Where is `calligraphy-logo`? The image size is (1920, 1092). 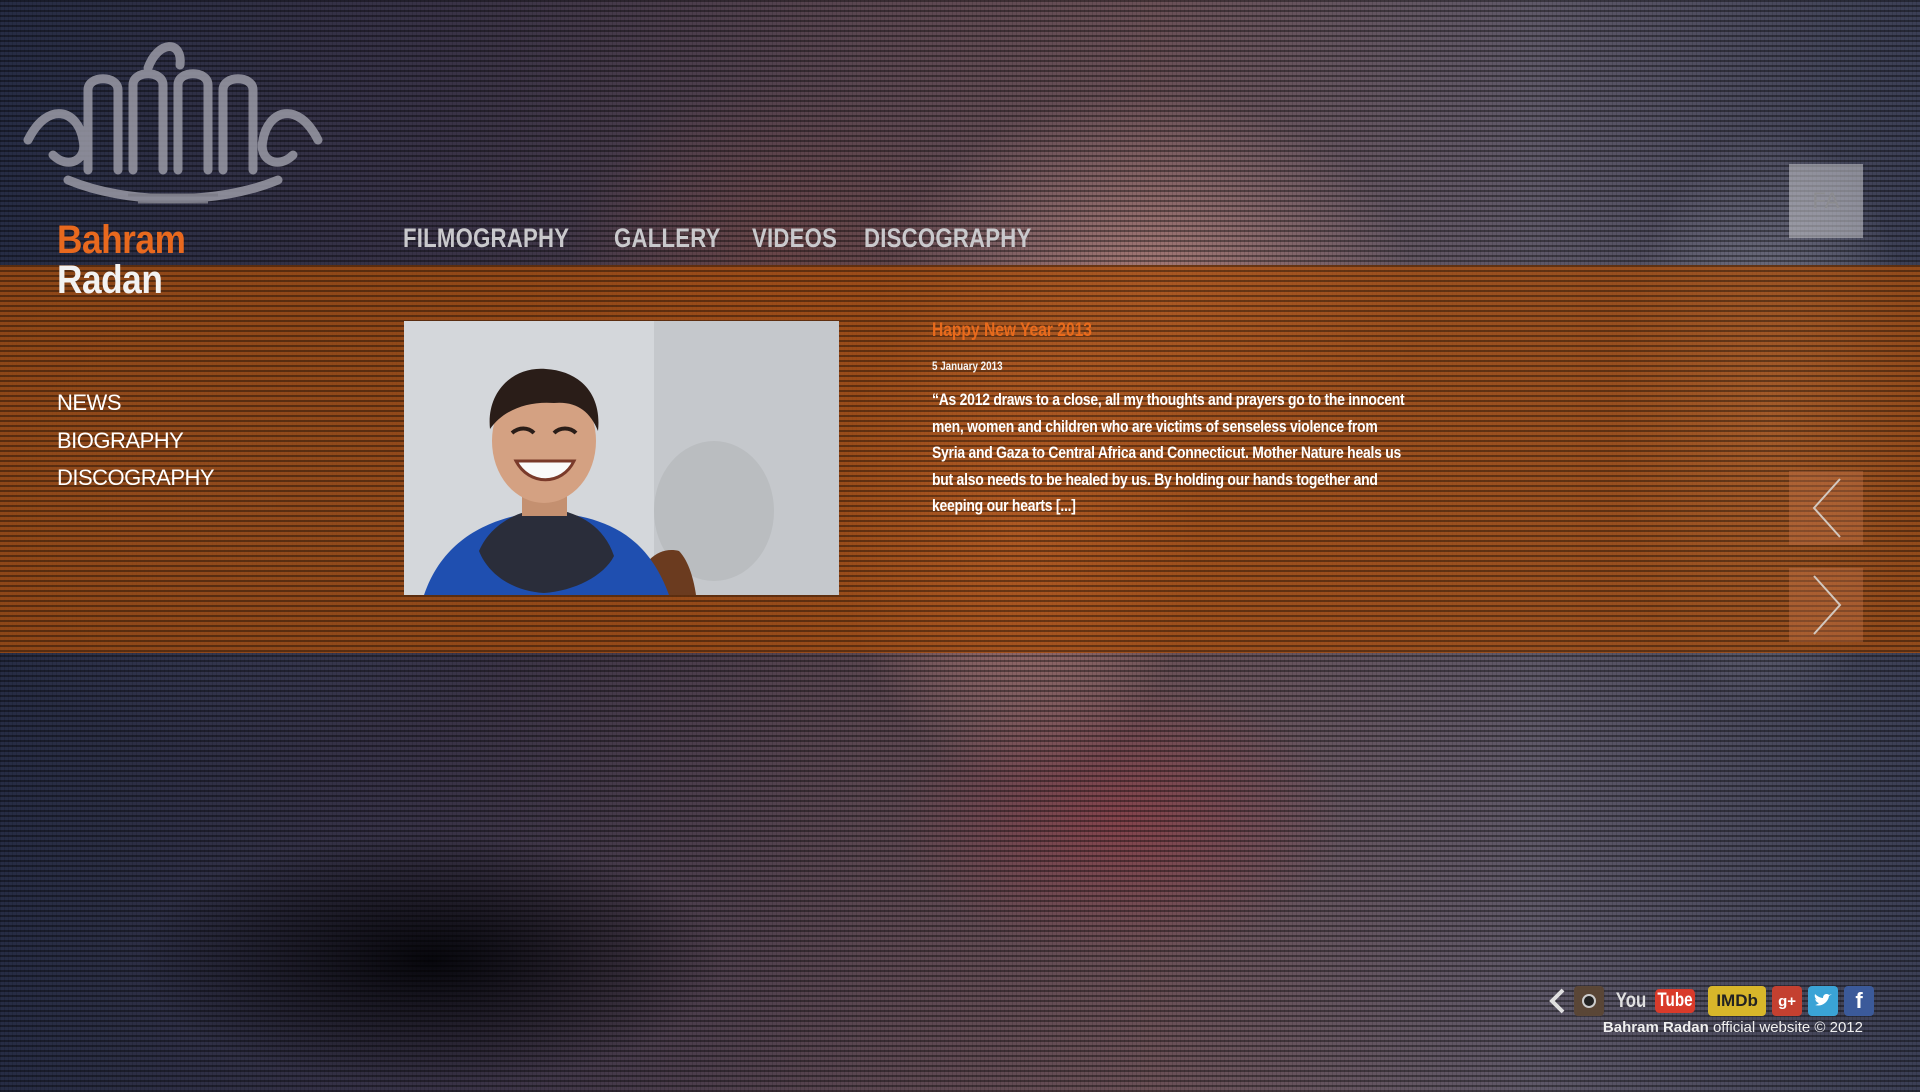
calligraphy-logo is located at coordinates (173, 120).